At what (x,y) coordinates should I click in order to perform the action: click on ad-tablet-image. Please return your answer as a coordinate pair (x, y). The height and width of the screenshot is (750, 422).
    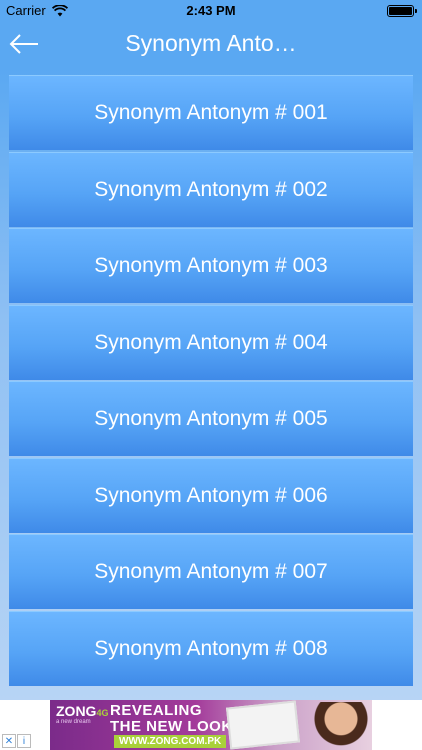
    Looking at the image, I should click on (263, 725).